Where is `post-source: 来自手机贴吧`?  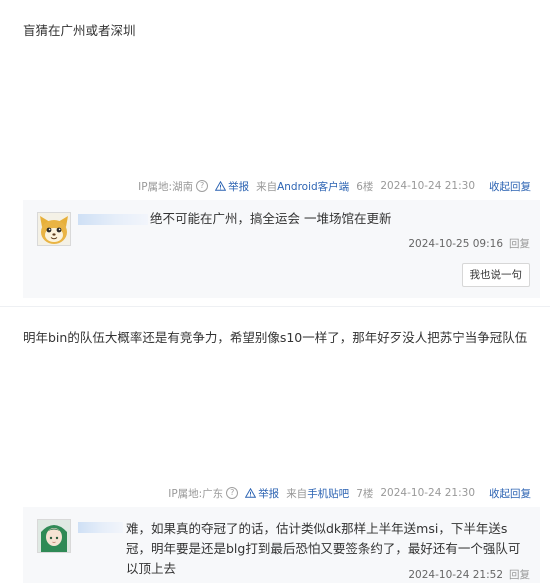
post-source: 来自手机贴吧 is located at coordinates (317, 493).